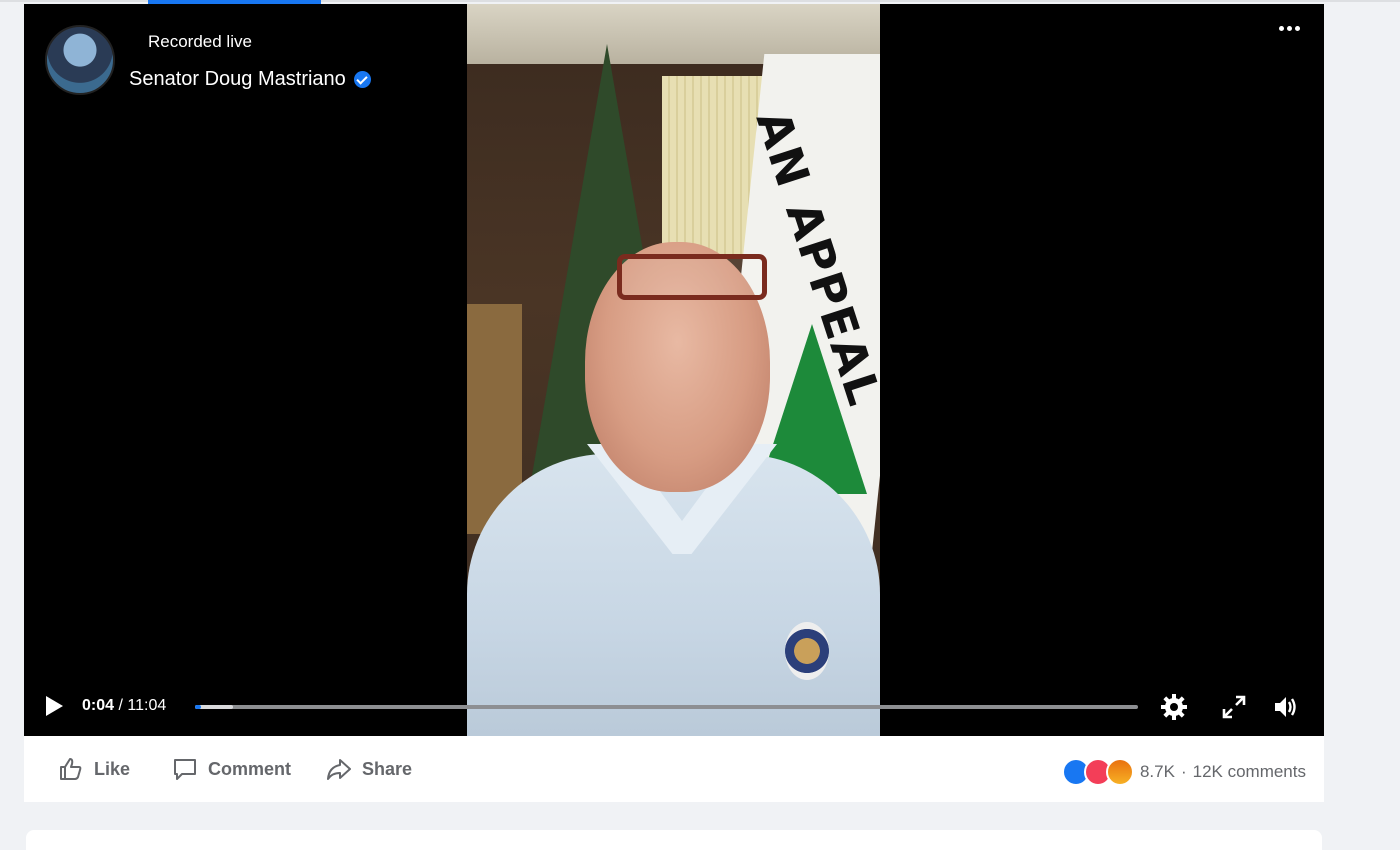 The height and width of the screenshot is (850, 1400). Describe the element at coordinates (71, 769) in the screenshot. I see `like-icon` at that location.